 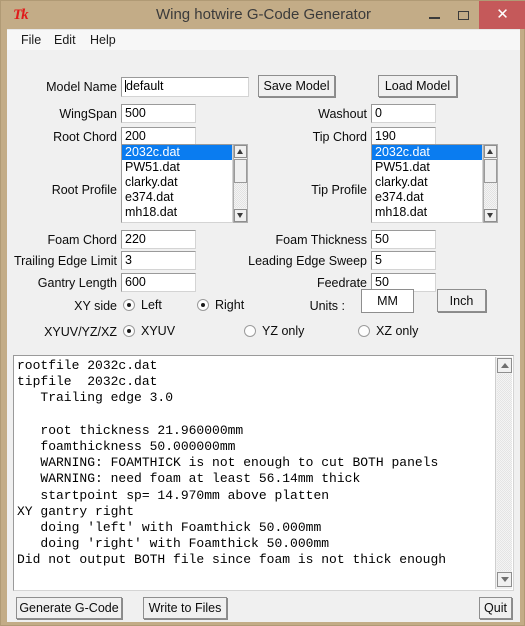 I want to click on units-inch-button: Inch, so click(x=461, y=300).